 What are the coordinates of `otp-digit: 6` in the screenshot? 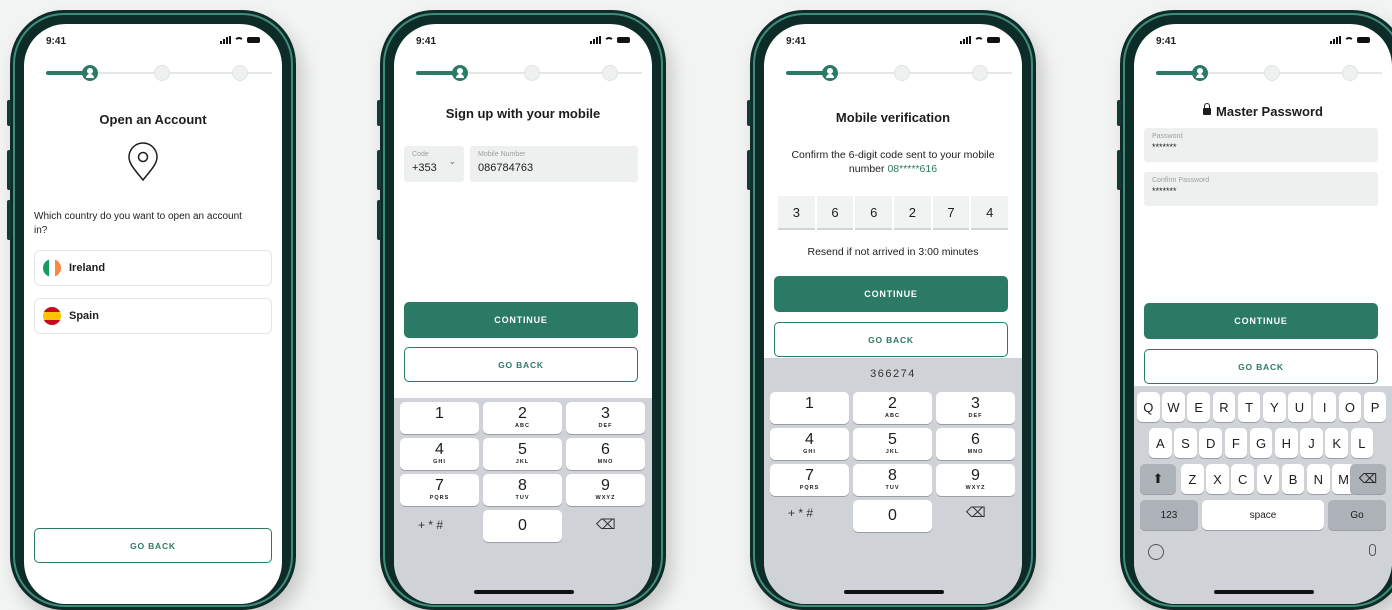 It's located at (874, 213).